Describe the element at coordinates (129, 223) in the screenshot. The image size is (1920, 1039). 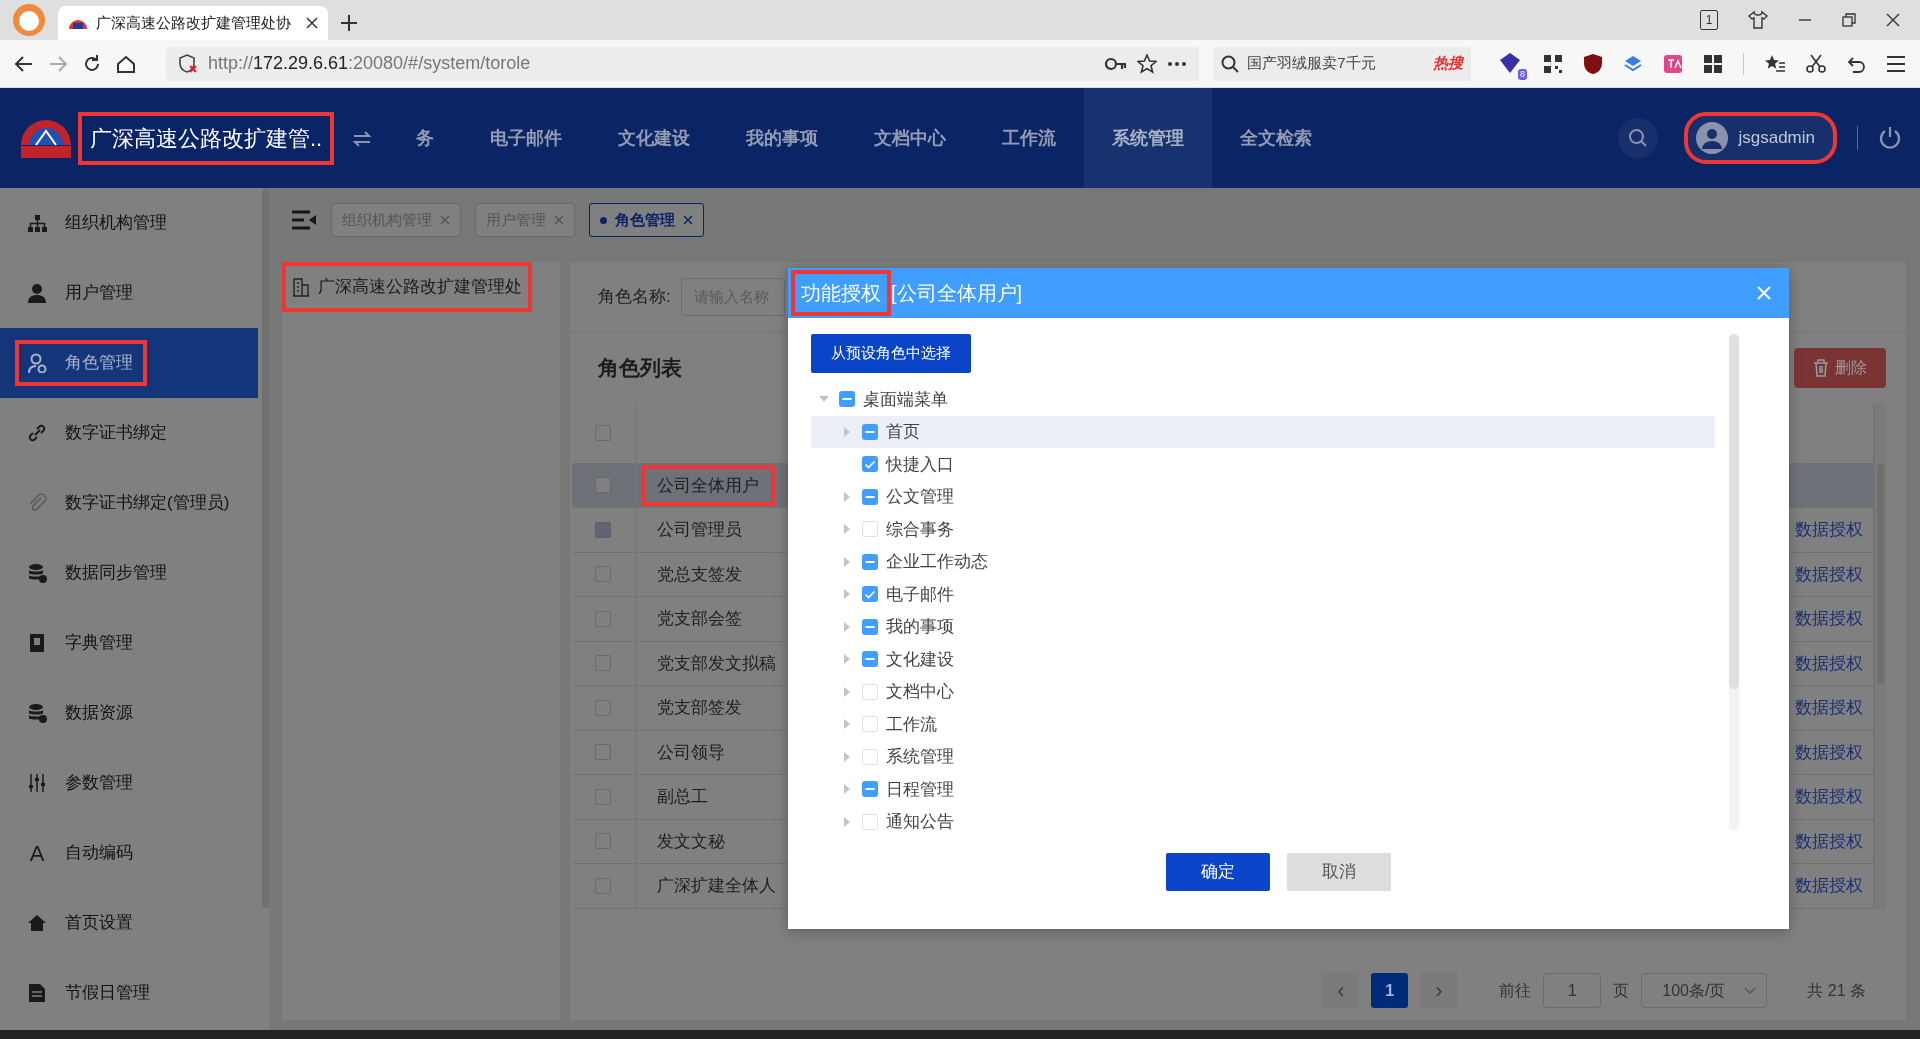
I see `sidebar-item: 组织机构管理` at that location.